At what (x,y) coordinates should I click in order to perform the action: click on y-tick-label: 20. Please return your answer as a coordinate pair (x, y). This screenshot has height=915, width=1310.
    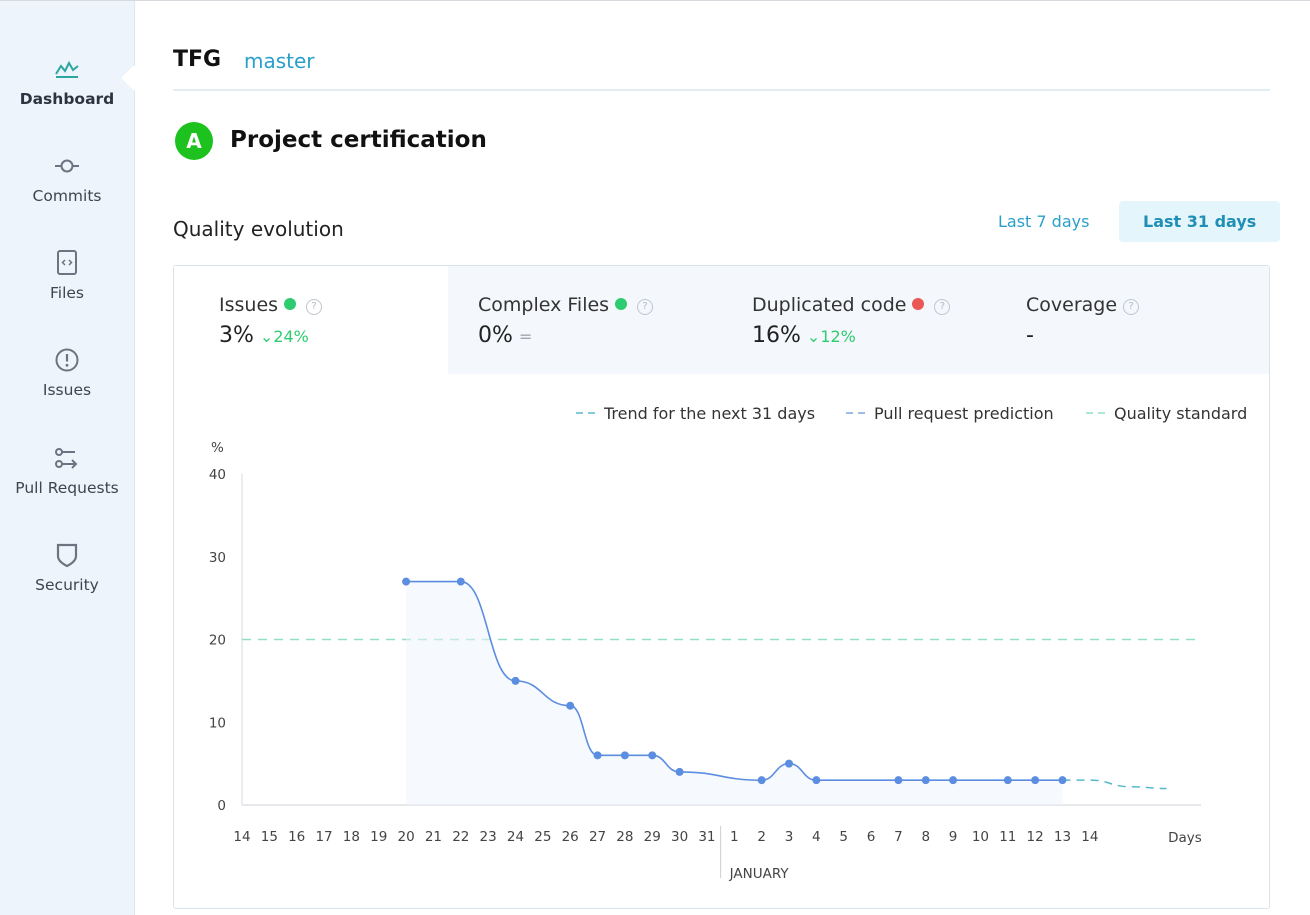
    Looking at the image, I should click on (217, 641).